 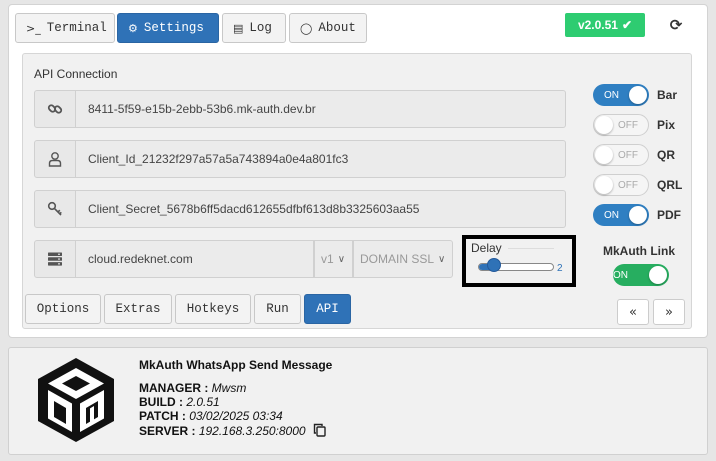 What do you see at coordinates (560, 268) in the screenshot?
I see `delay-value: 2` at bounding box center [560, 268].